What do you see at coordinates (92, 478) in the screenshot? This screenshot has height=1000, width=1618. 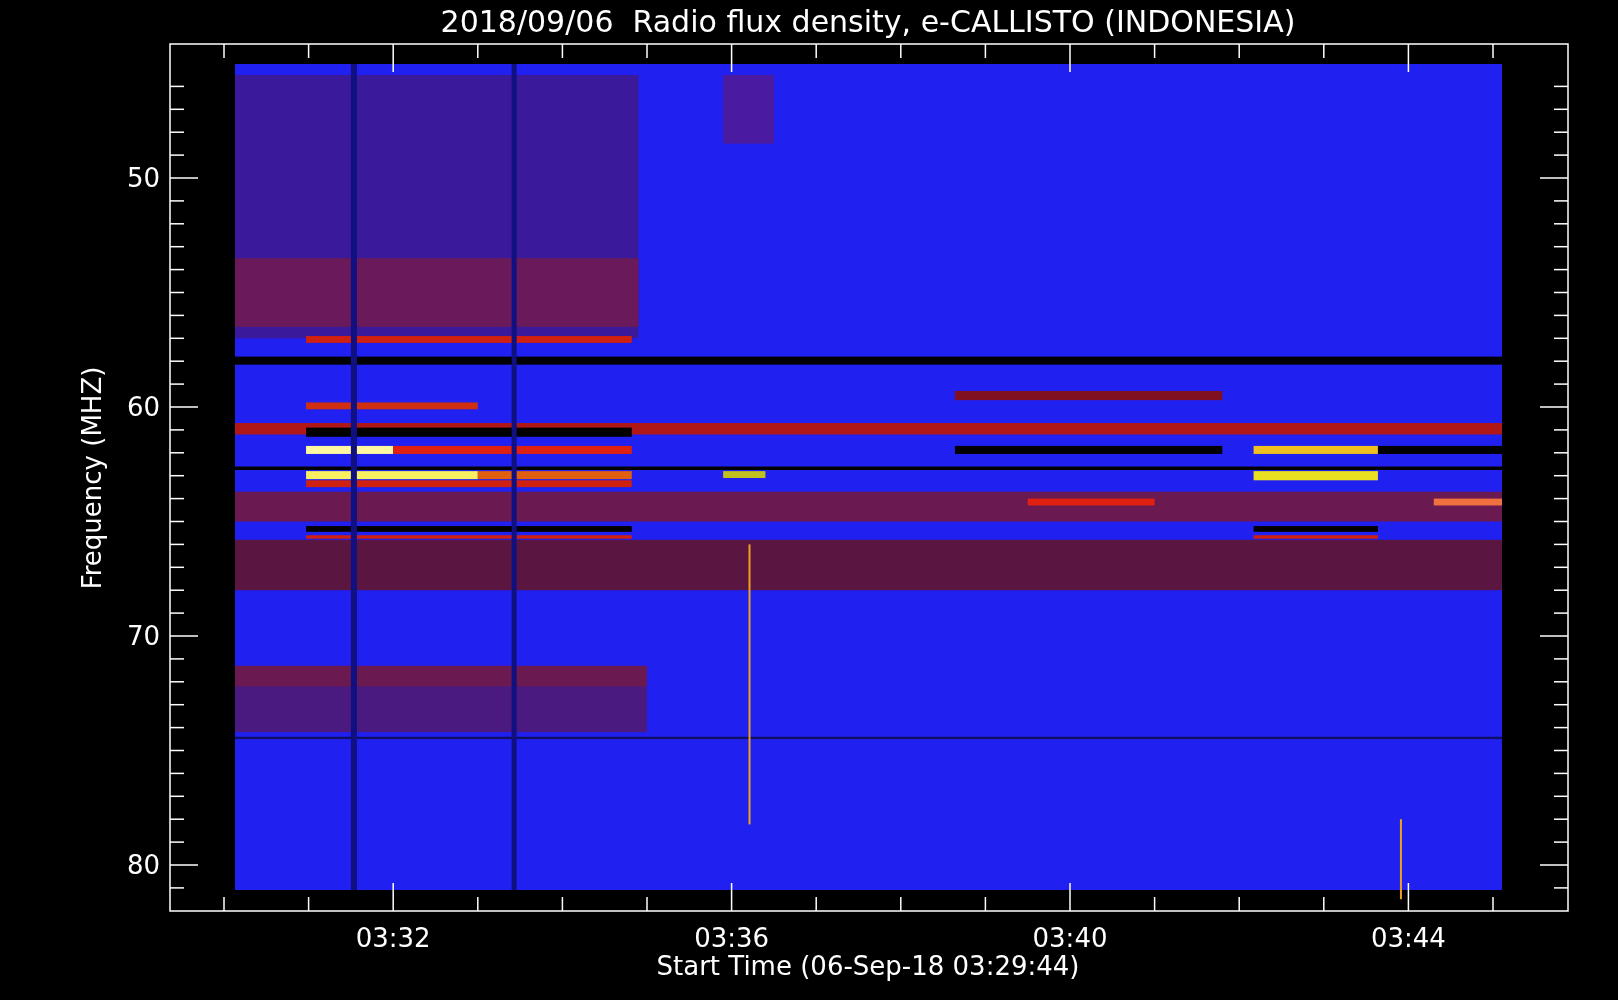 I see `y-axis-title: Frequency (MHZ)` at bounding box center [92, 478].